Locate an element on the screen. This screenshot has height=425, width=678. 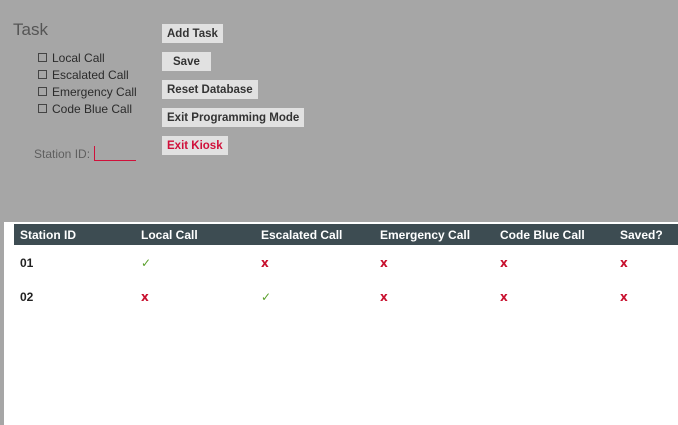
table-row: 01 ✓ x x x x is located at coordinates (346, 262).